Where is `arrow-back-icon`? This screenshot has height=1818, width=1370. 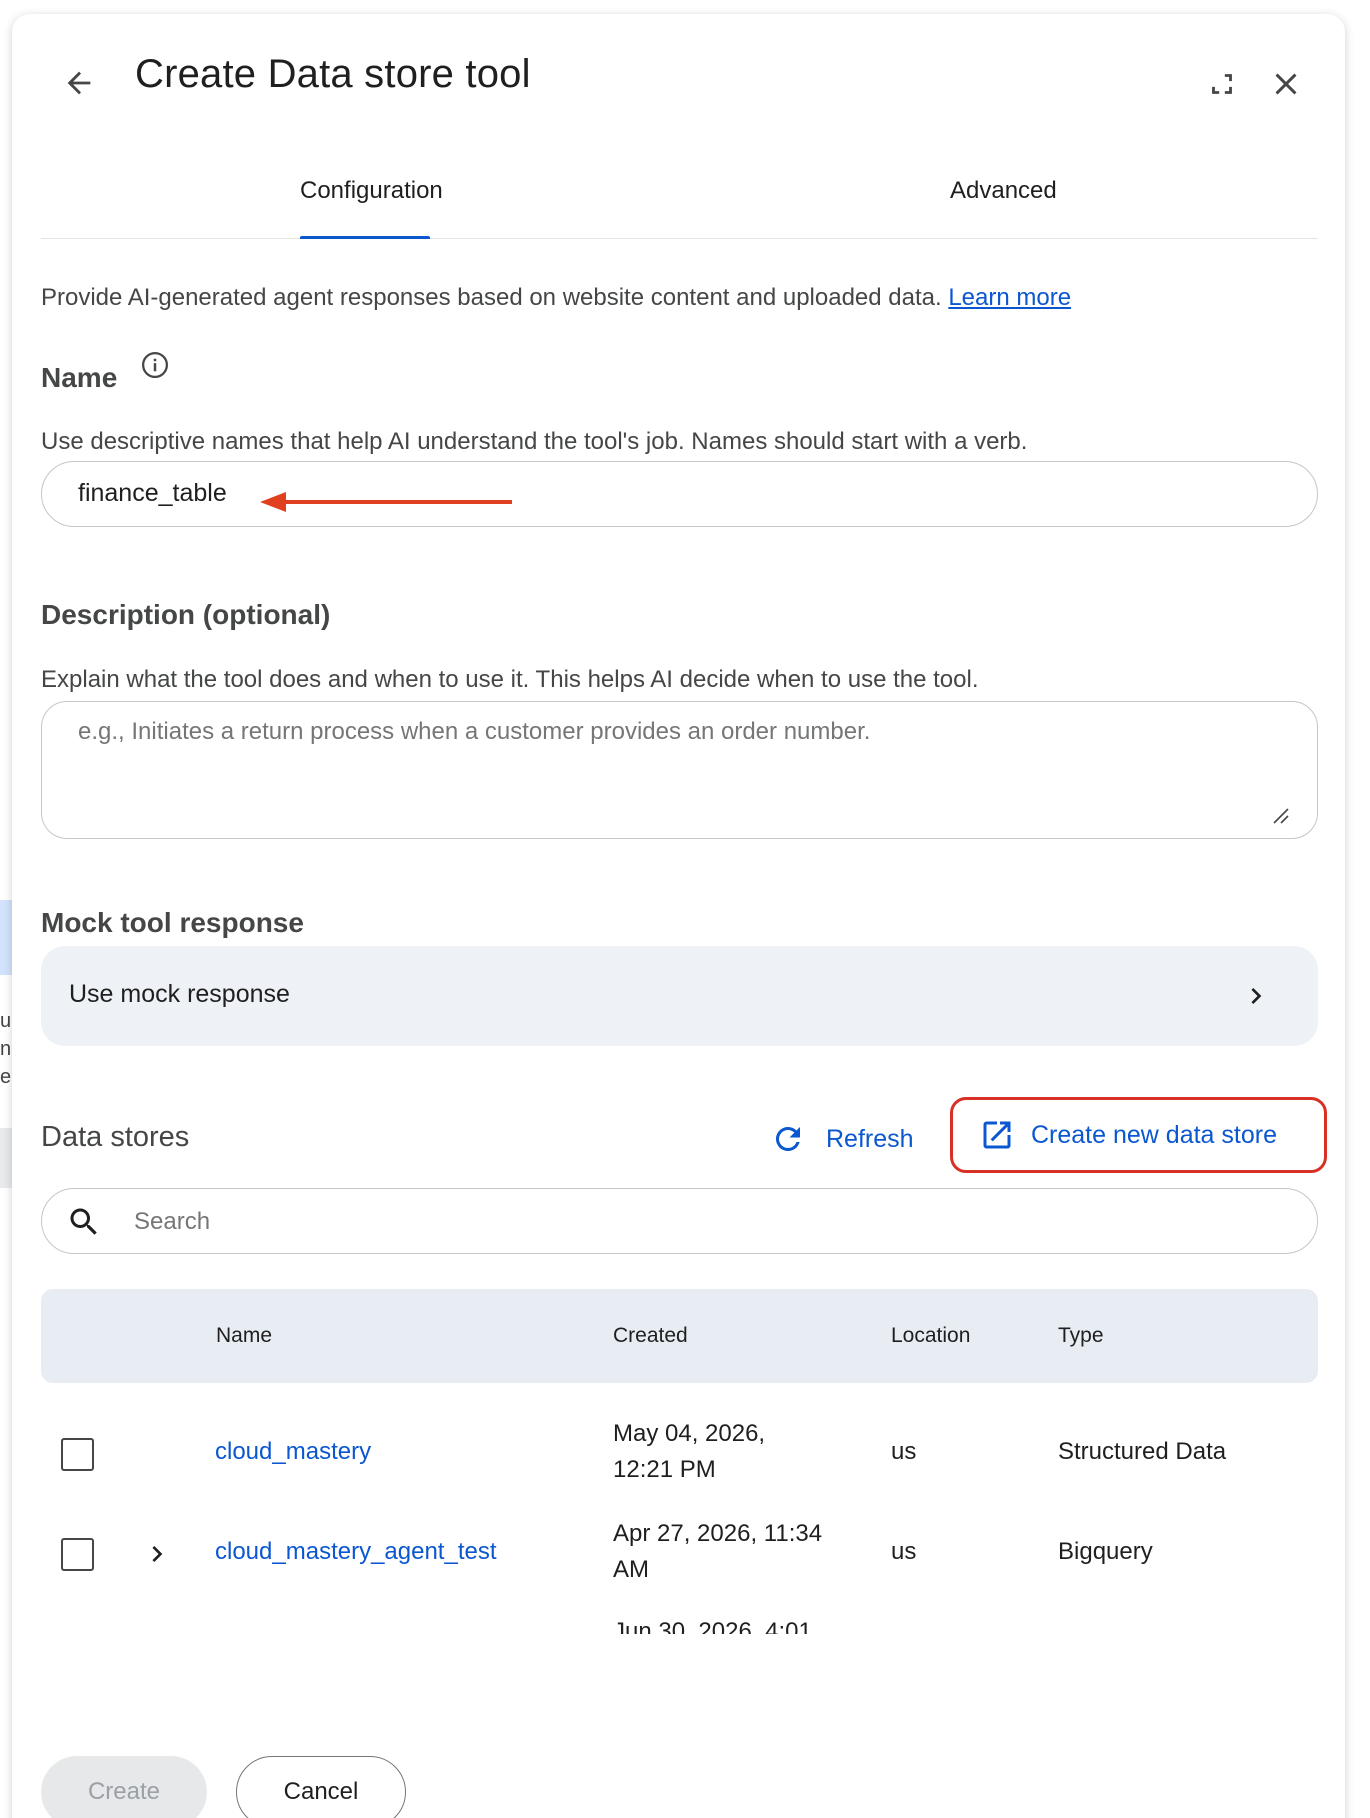 arrow-back-icon is located at coordinates (79, 83).